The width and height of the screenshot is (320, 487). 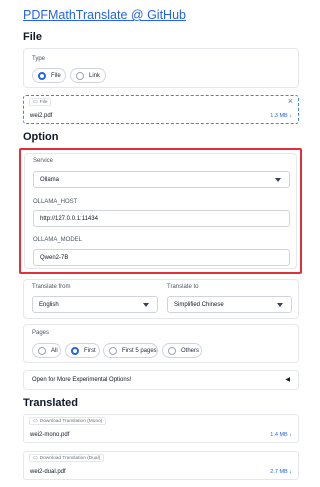 I want to click on service-select: Ollama, so click(x=161, y=179).